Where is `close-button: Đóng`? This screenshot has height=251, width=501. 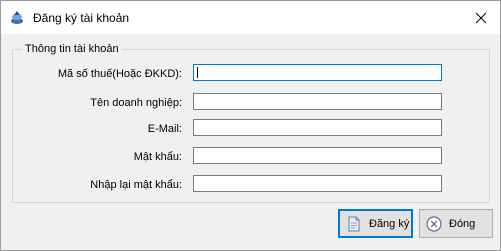
close-button: Đóng is located at coordinates (456, 223).